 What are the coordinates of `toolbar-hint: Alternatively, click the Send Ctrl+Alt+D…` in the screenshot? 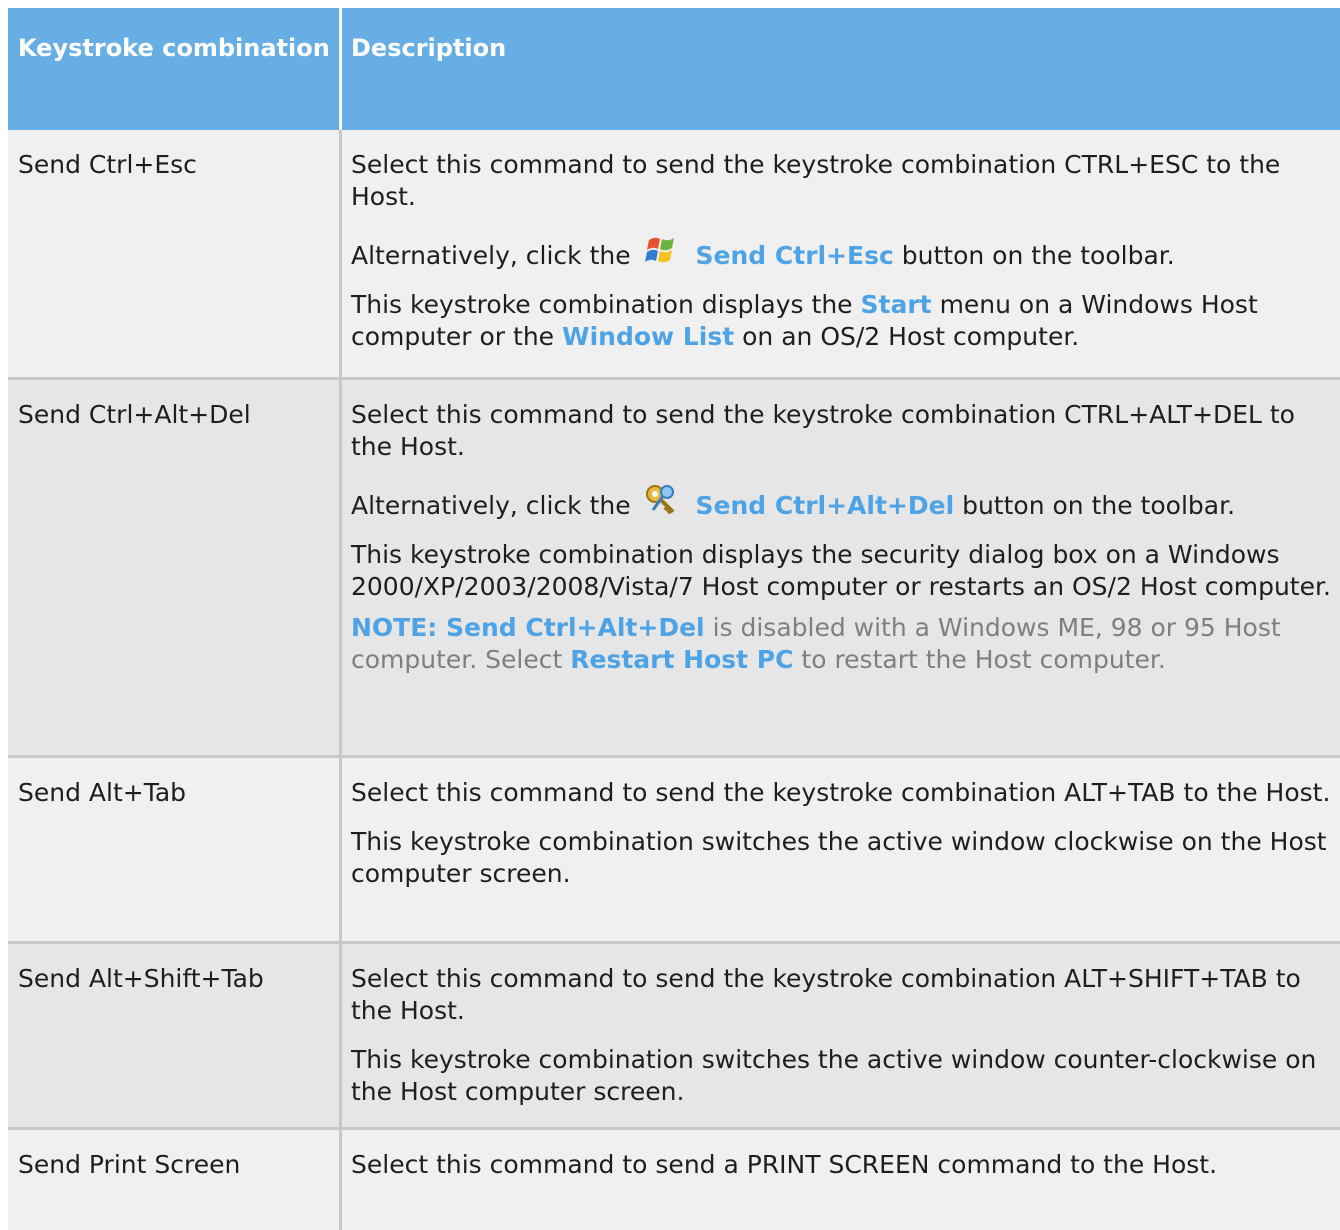 It's located at (845, 501).